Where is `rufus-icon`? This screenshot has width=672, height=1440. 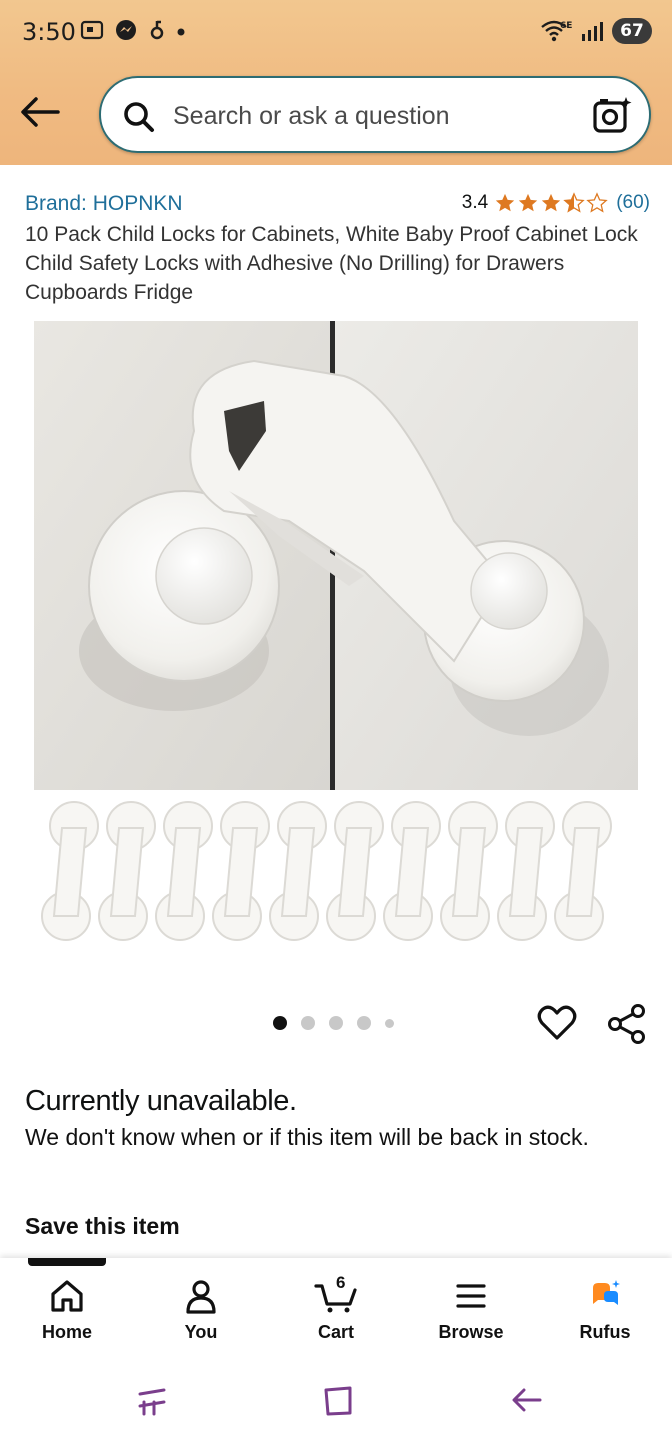
rufus-icon is located at coordinates (606, 1292).